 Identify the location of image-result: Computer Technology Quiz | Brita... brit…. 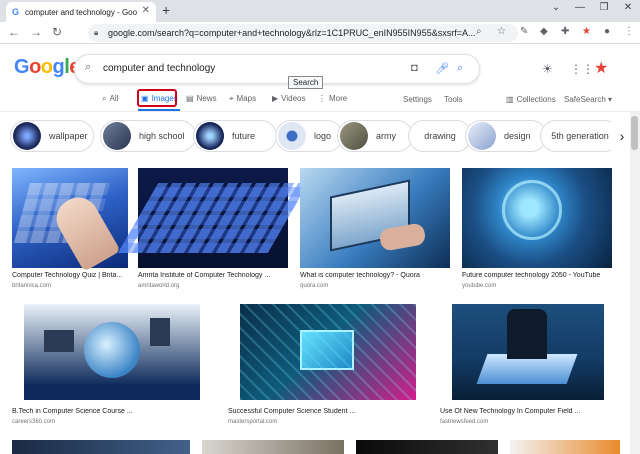
(70, 230).